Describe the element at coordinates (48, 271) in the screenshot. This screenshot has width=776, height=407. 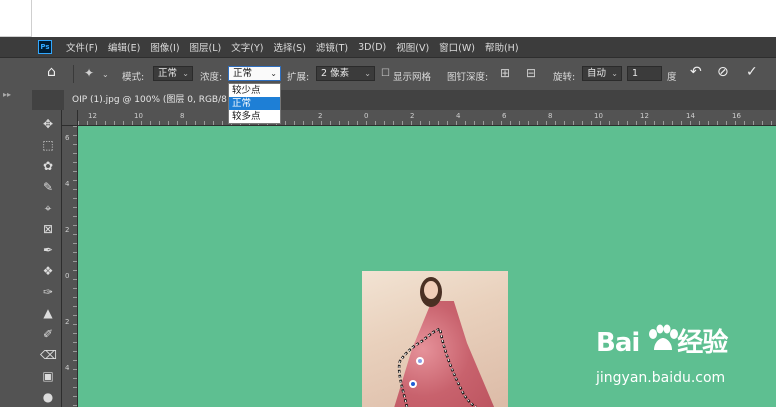
I see `healing-brush-tool-icon: ❖` at that location.